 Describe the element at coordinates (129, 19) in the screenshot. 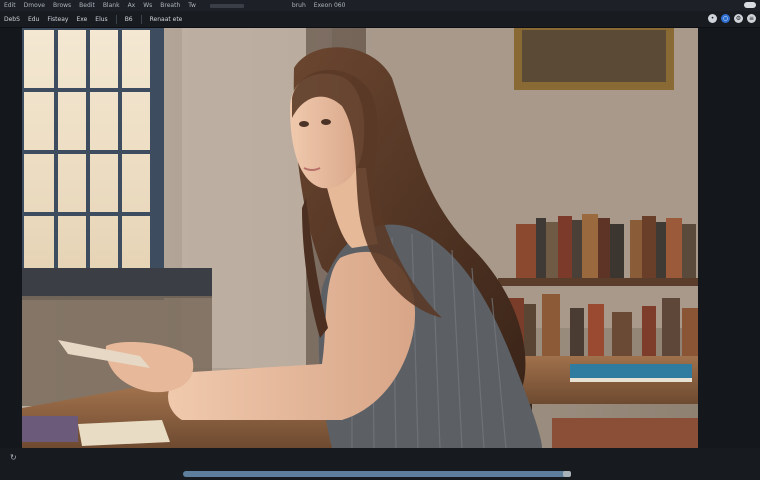

I see `toolbar-item-b6: B6` at that location.